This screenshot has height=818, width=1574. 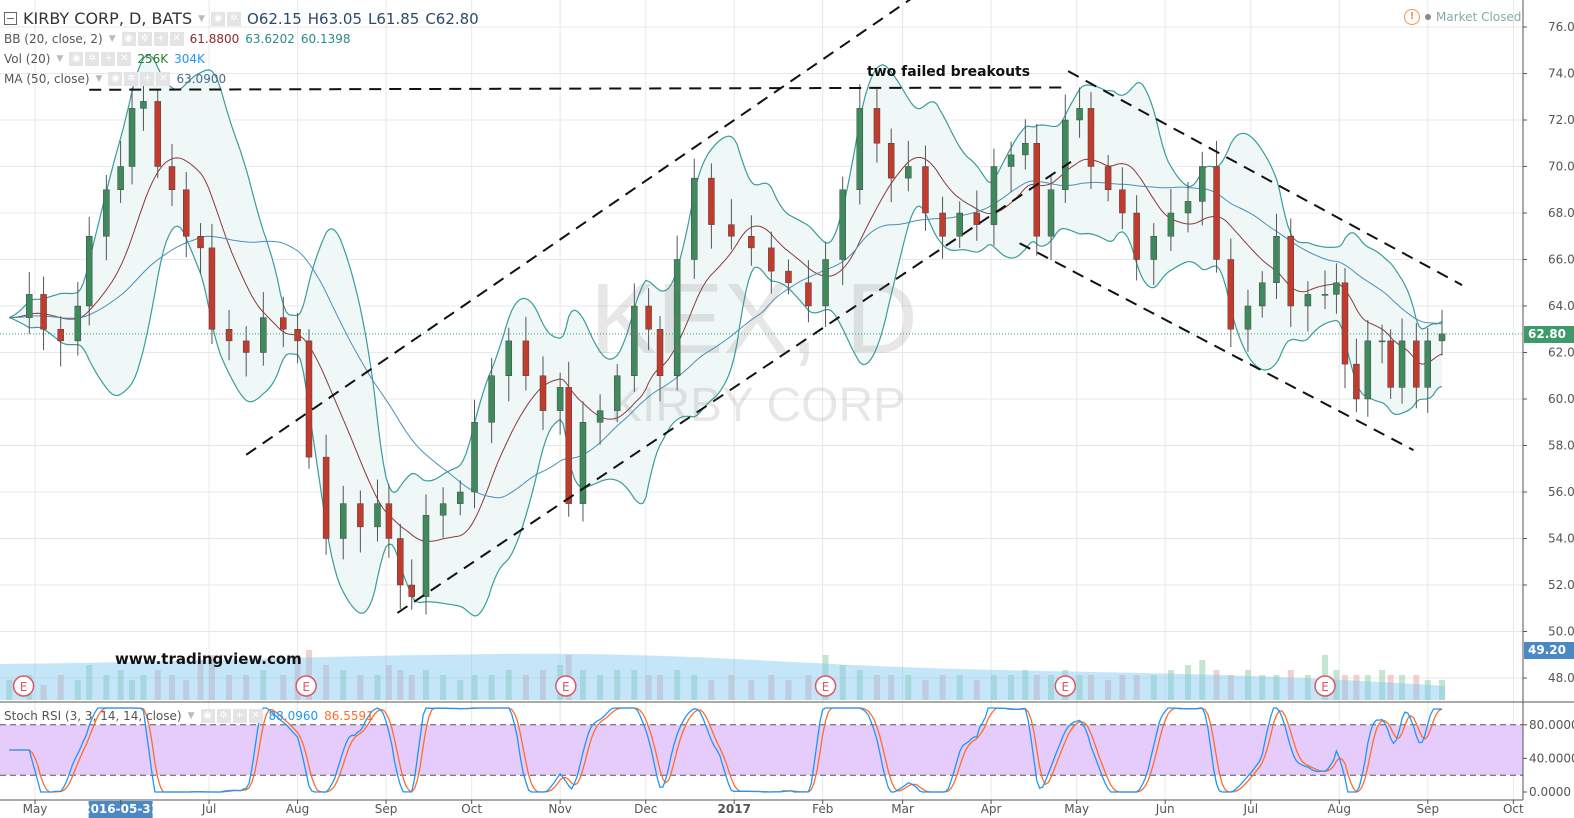 I want to click on stoch-tick-label: 0.0000, so click(x=1550, y=792).